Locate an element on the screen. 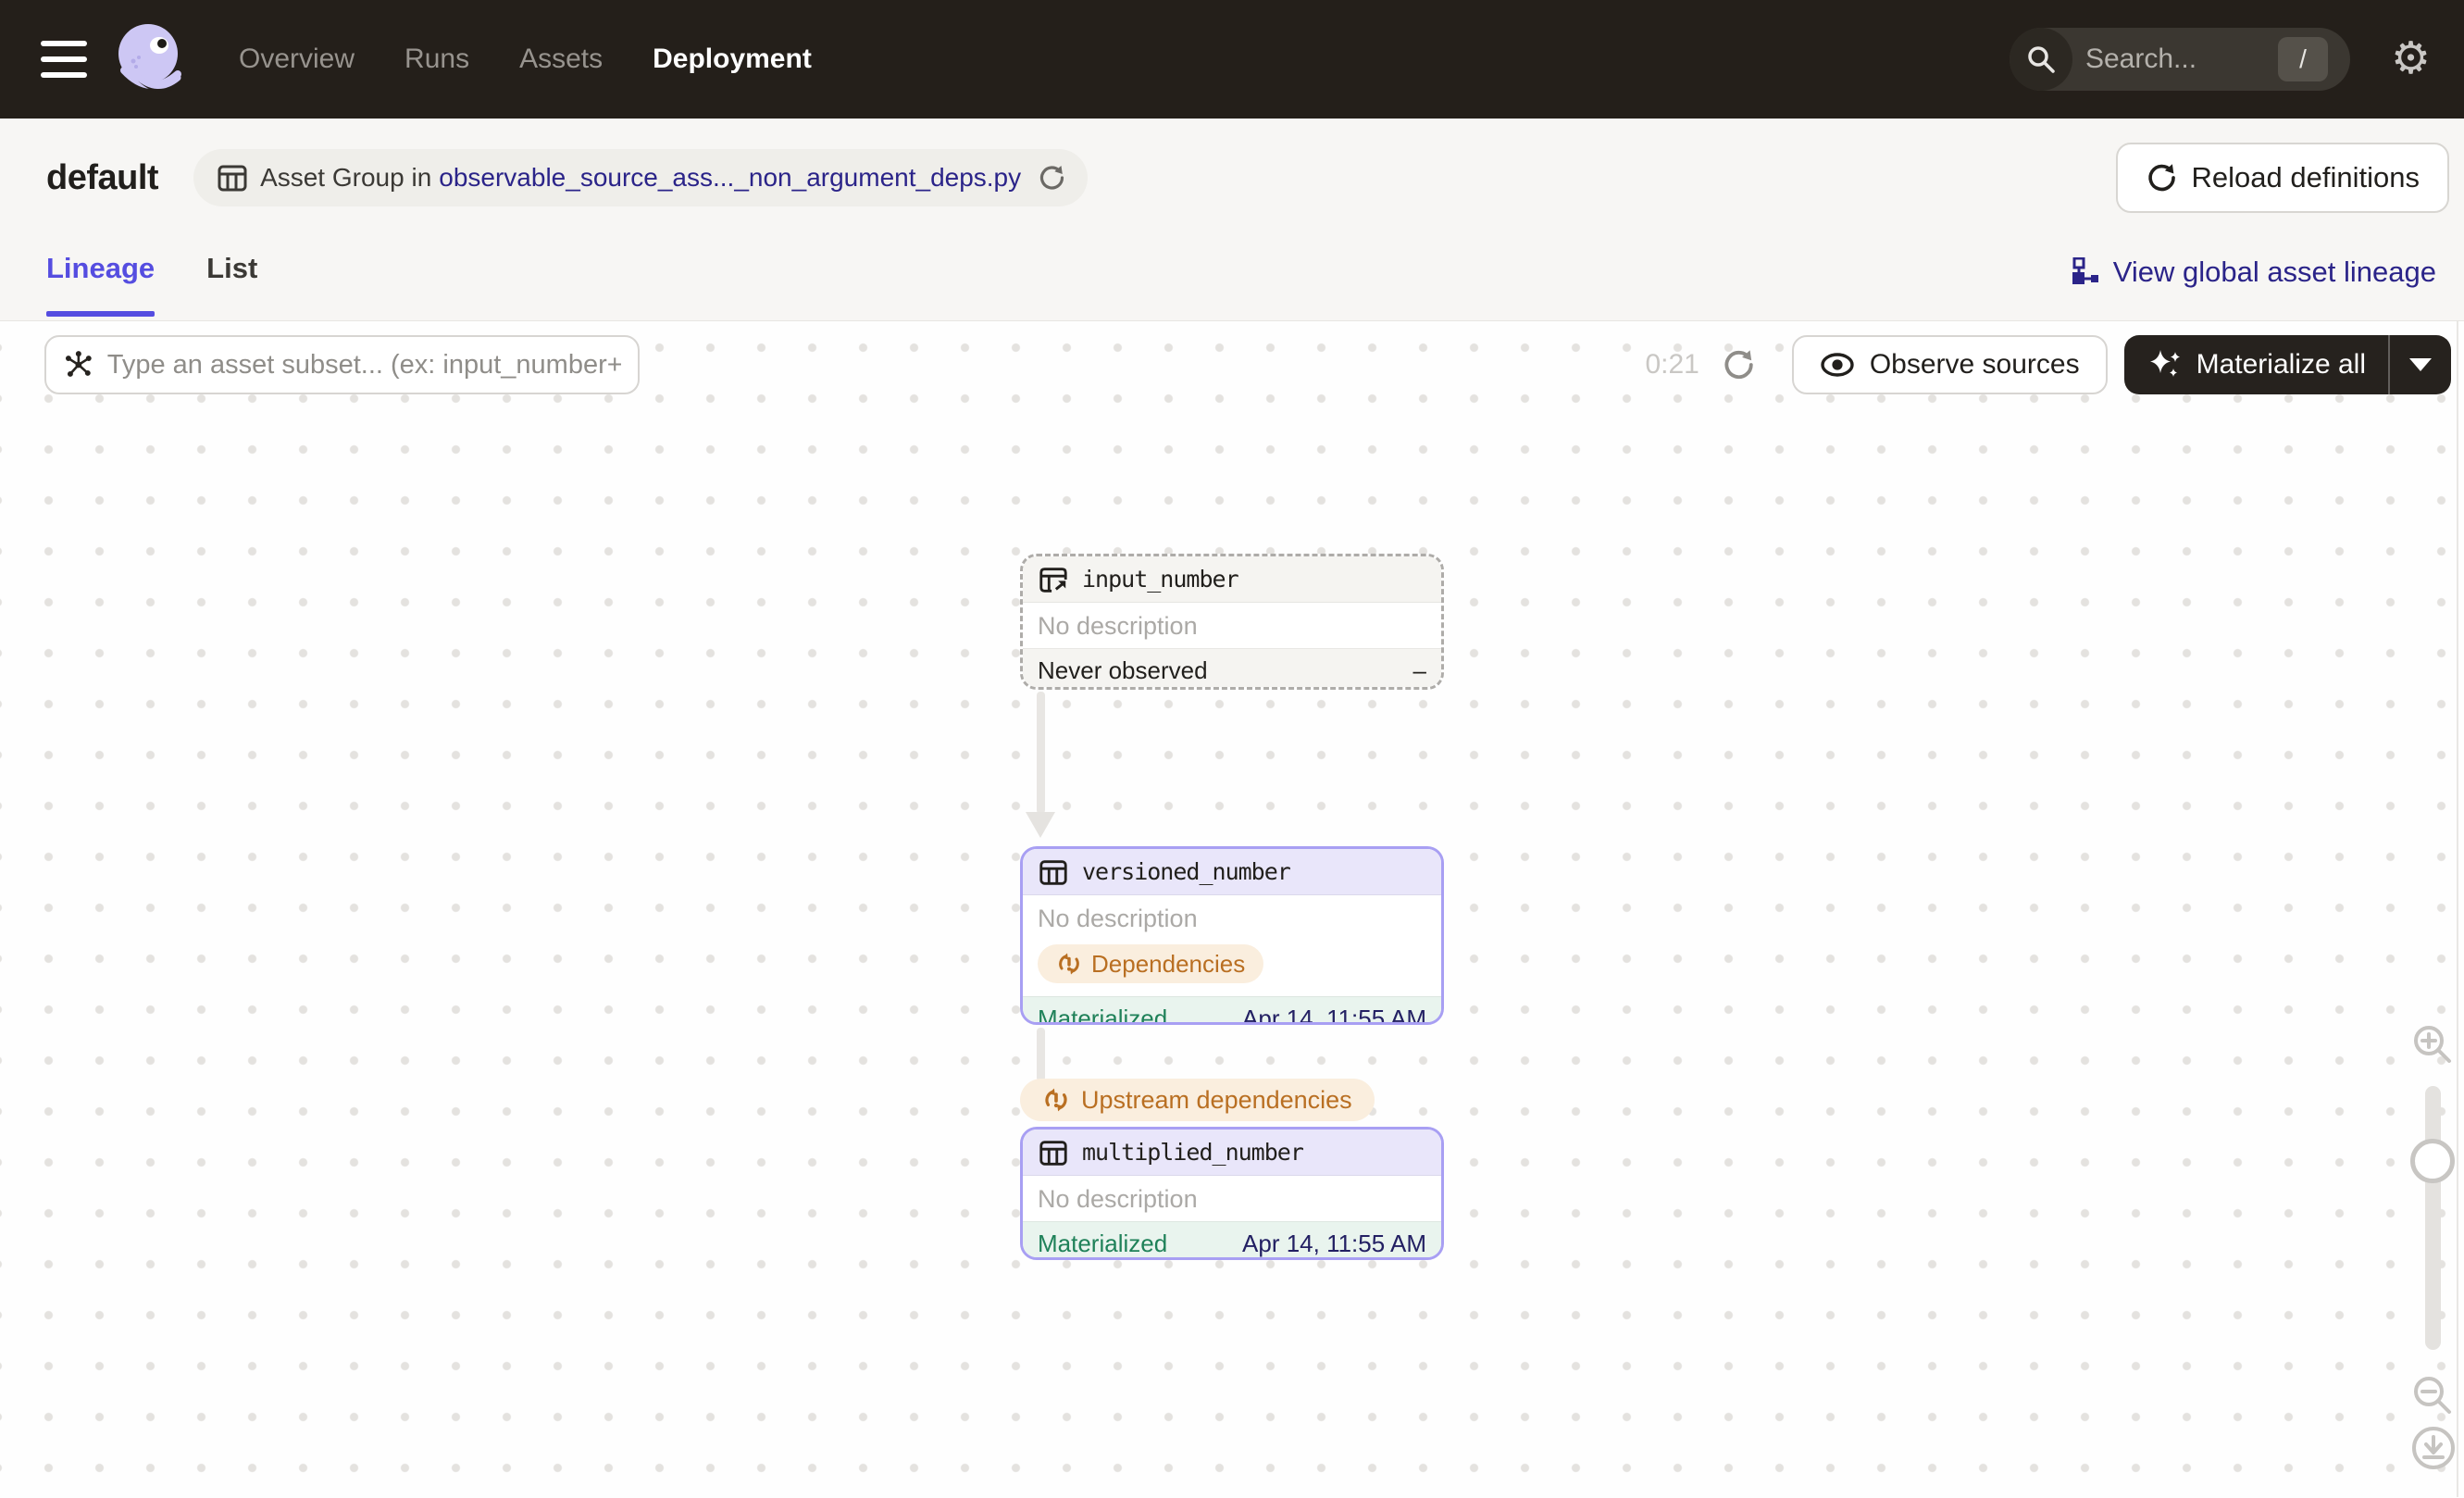  global-lineage-label: View global asset lineage is located at coordinates (2274, 272).